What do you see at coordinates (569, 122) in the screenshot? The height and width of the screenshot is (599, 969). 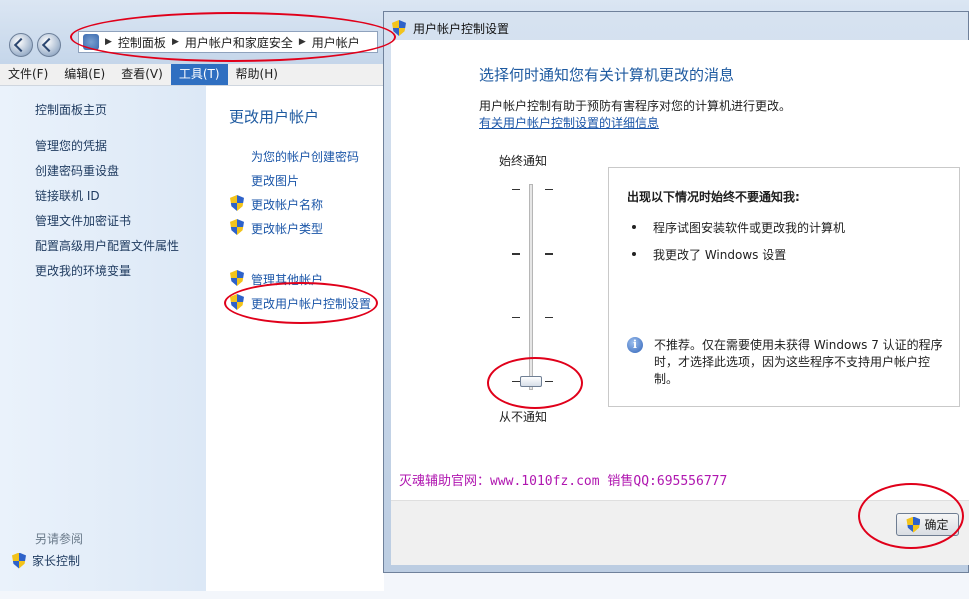 I see `uac-details-link: 有关用户帐户控制设置的详细信息` at bounding box center [569, 122].